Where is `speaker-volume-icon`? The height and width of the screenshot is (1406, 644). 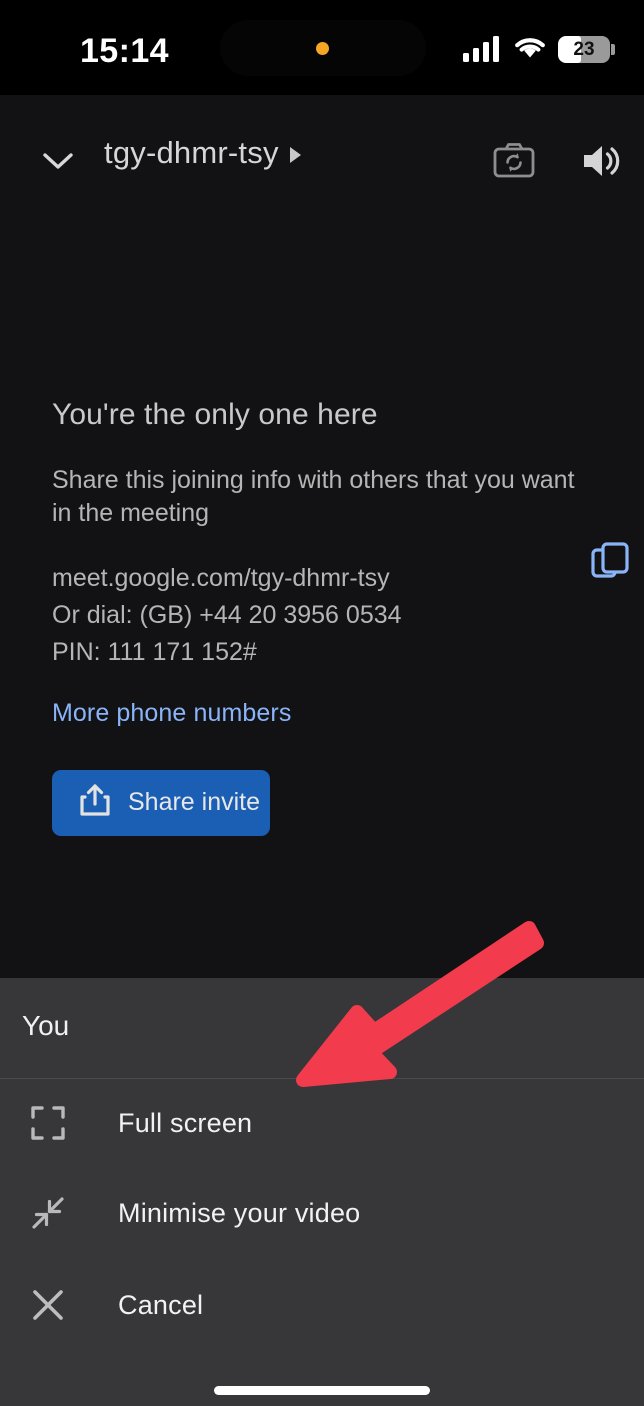 speaker-volume-icon is located at coordinates (601, 163).